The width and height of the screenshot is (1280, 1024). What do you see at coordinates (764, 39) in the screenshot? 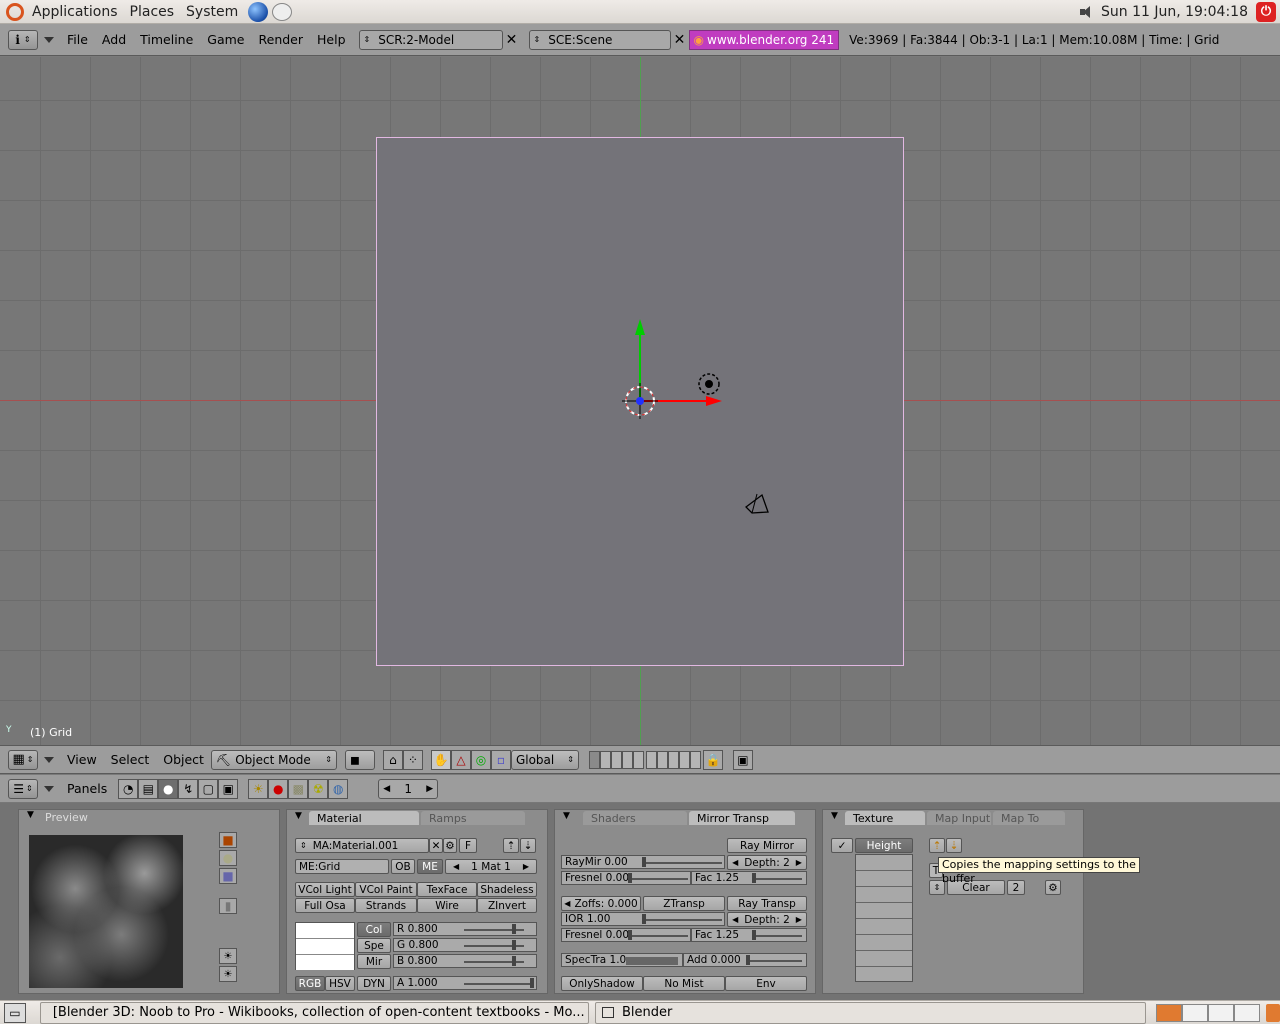
I see `blender-url-badge: ◉ www.blender.org 241` at bounding box center [764, 39].